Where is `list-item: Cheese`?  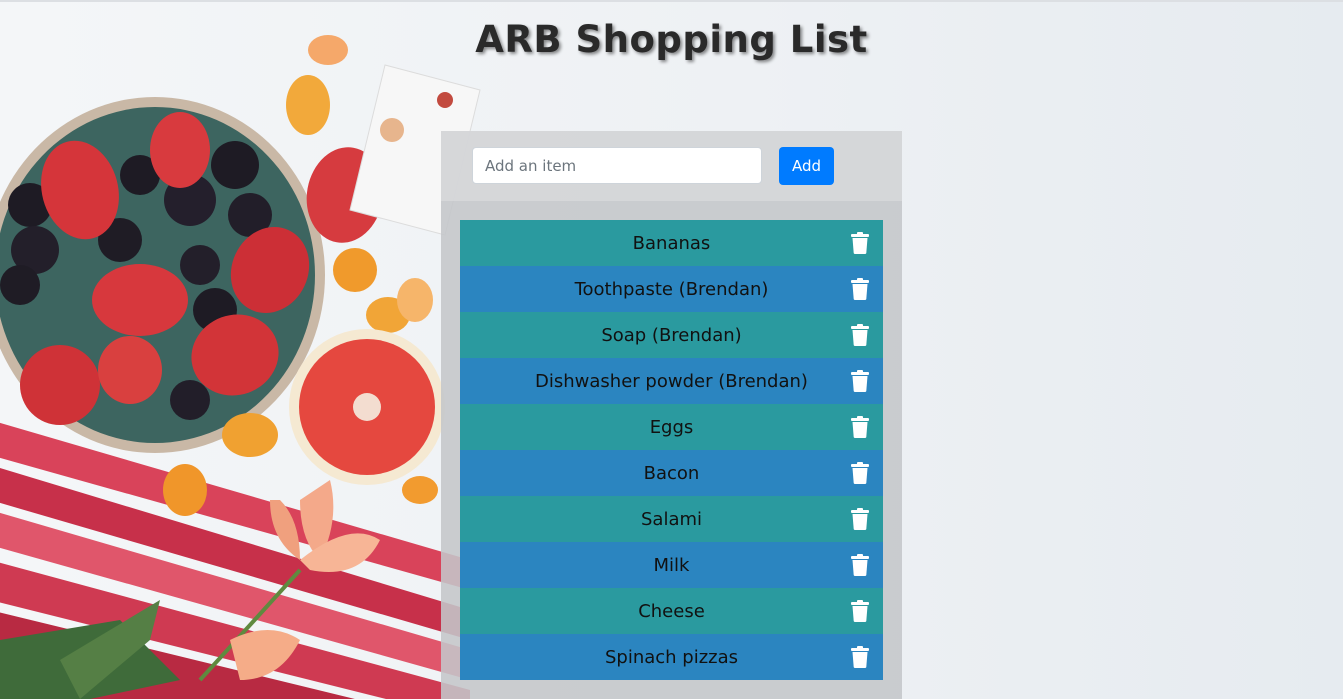 list-item: Cheese is located at coordinates (671, 611).